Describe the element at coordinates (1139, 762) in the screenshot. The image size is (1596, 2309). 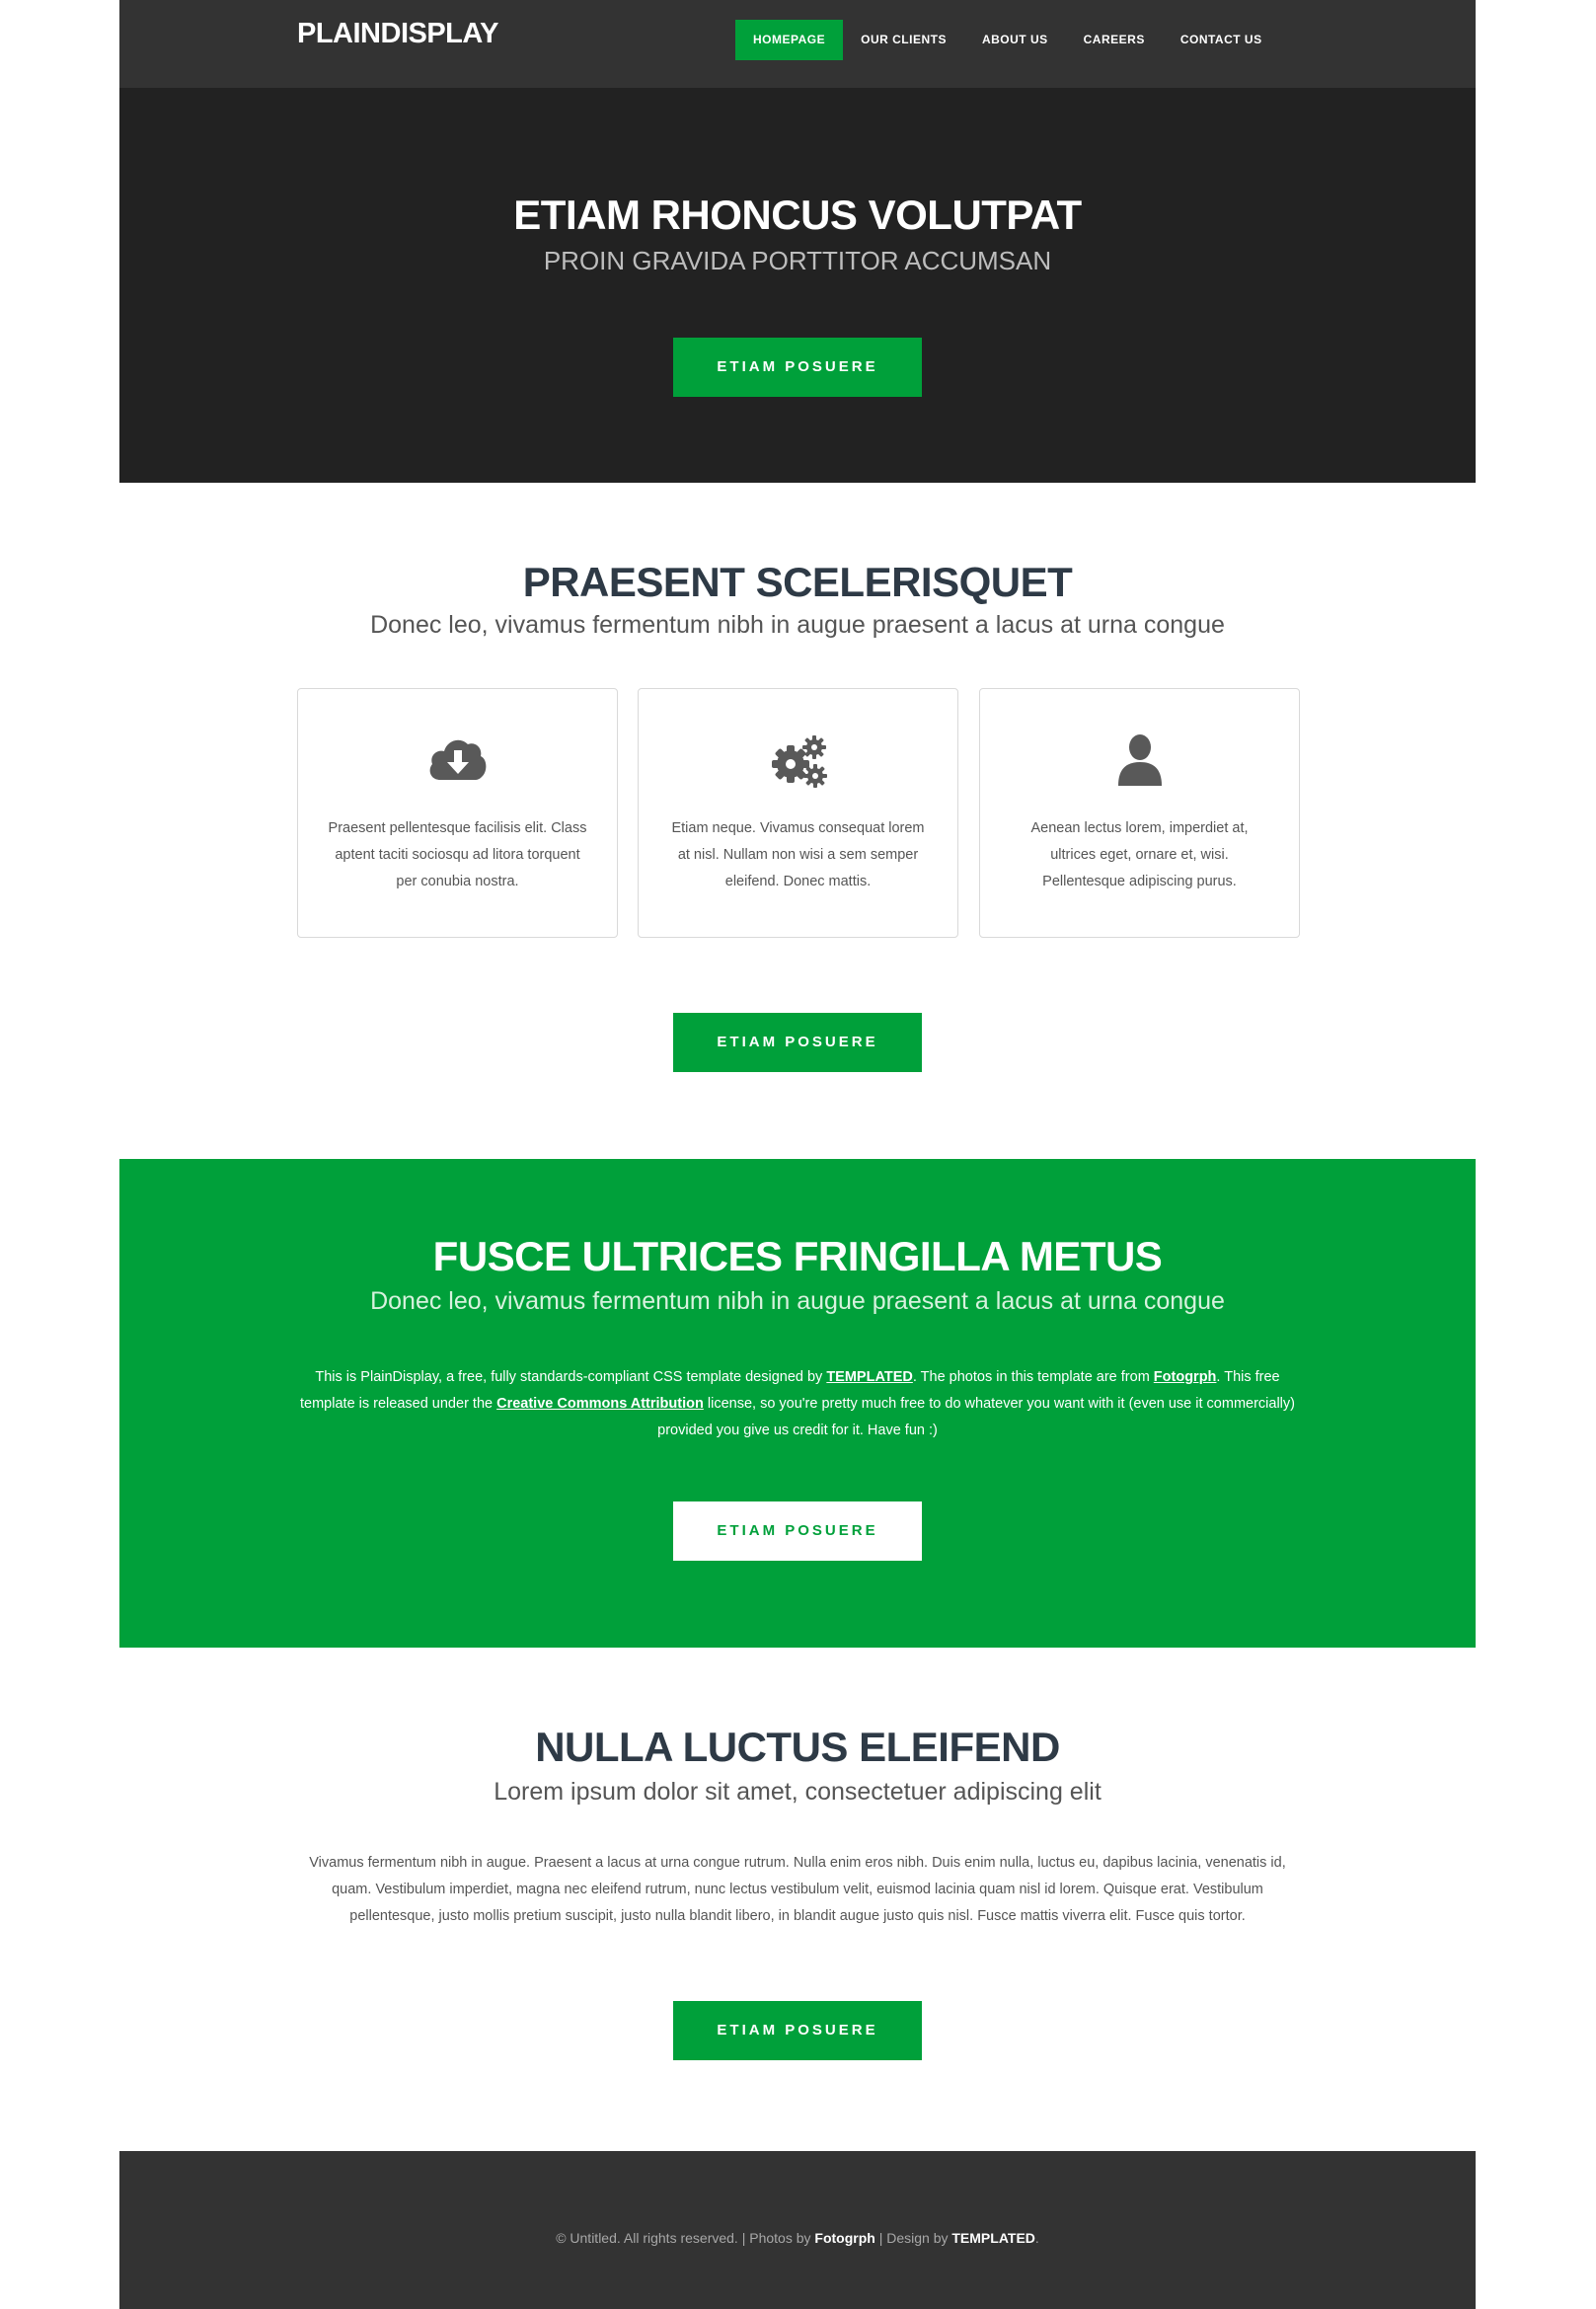
I see `user-icon` at that location.